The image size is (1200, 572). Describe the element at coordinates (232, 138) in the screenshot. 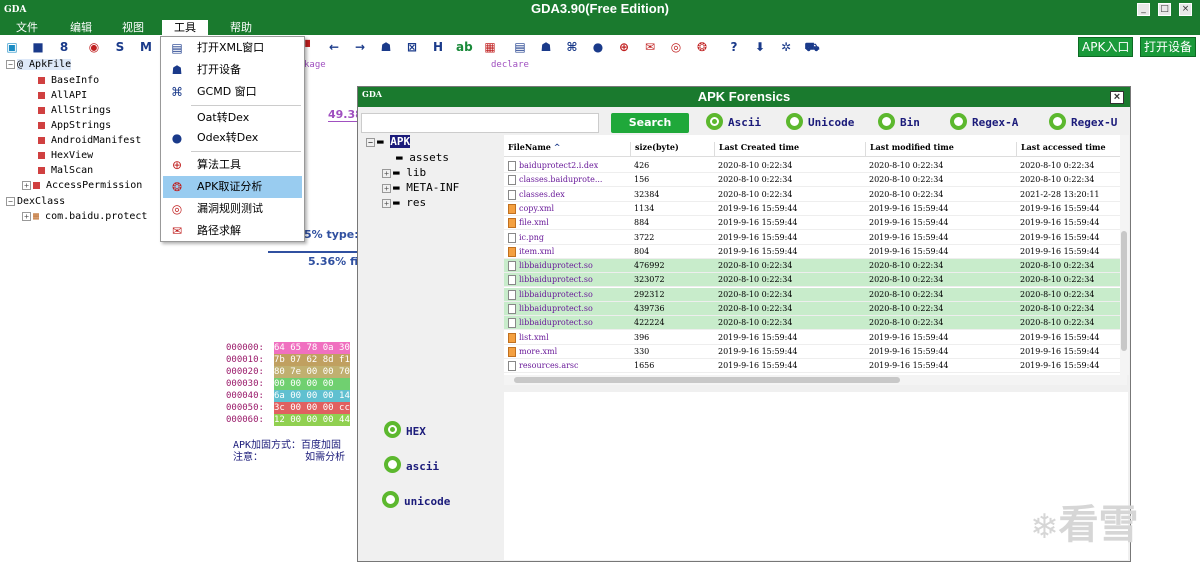

I see `menu-item-odex-dex: ● Odex转Dex` at that location.